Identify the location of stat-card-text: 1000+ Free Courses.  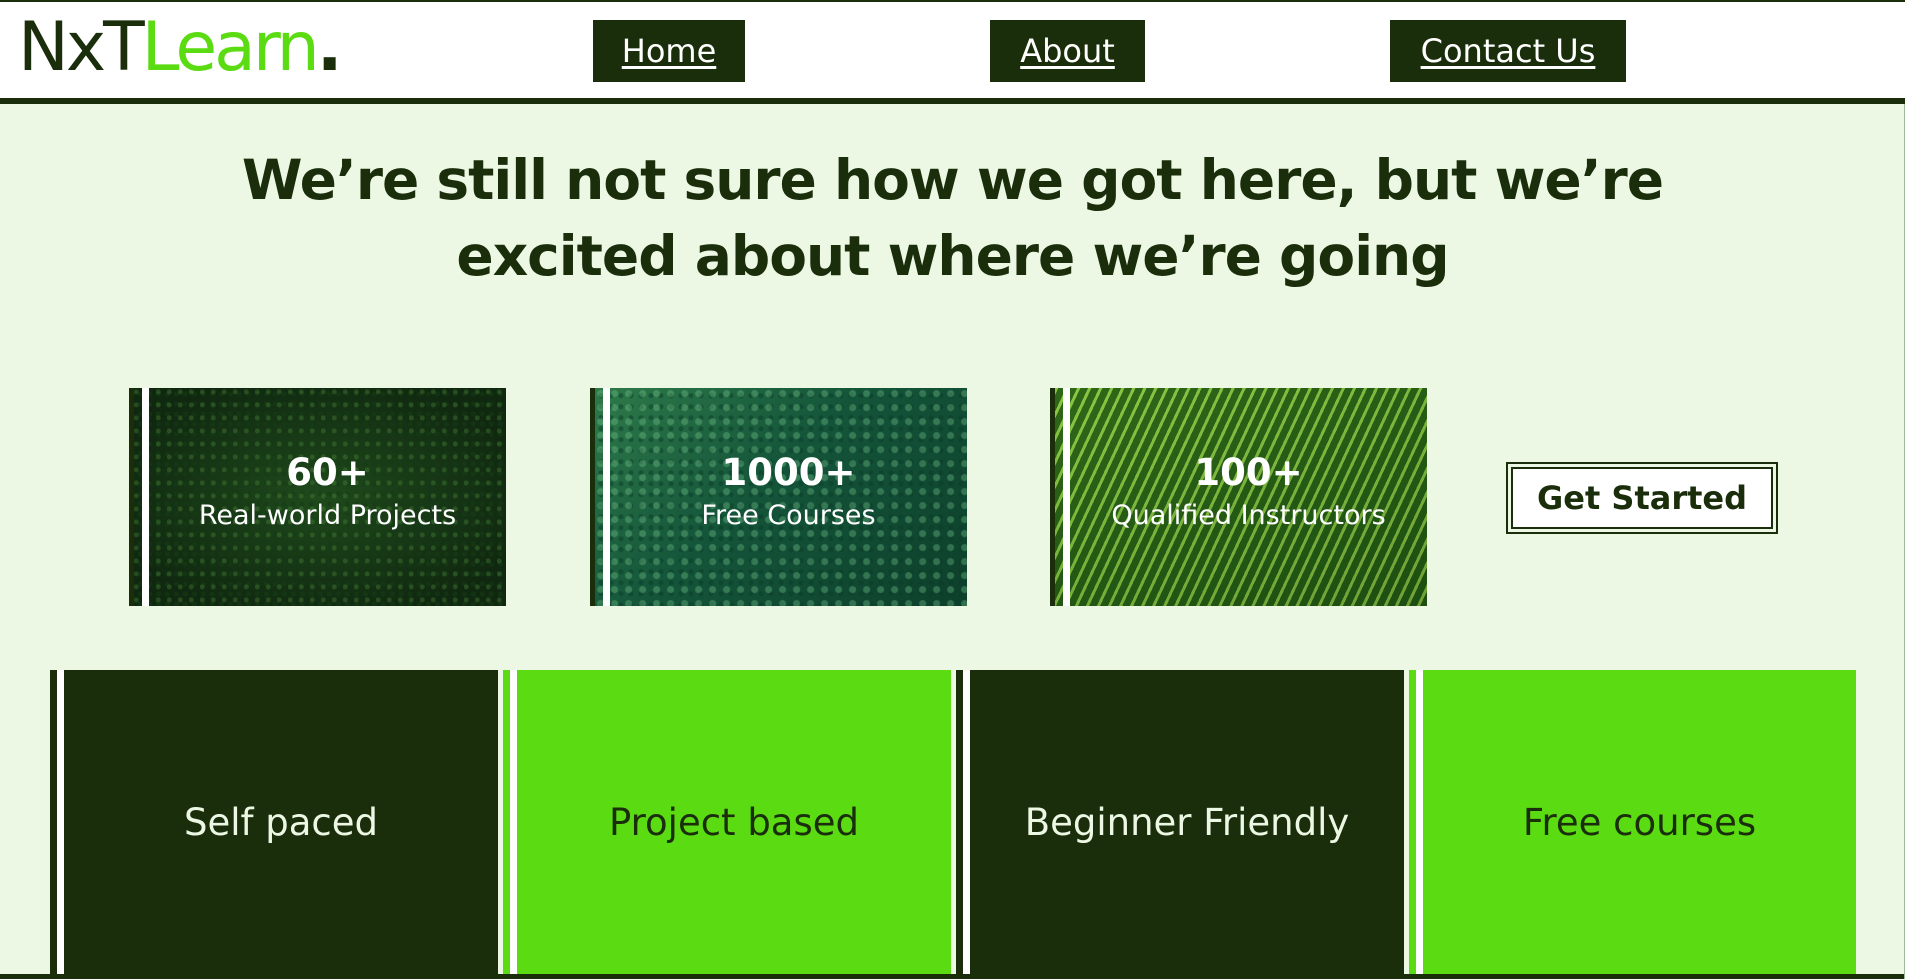
(788, 493).